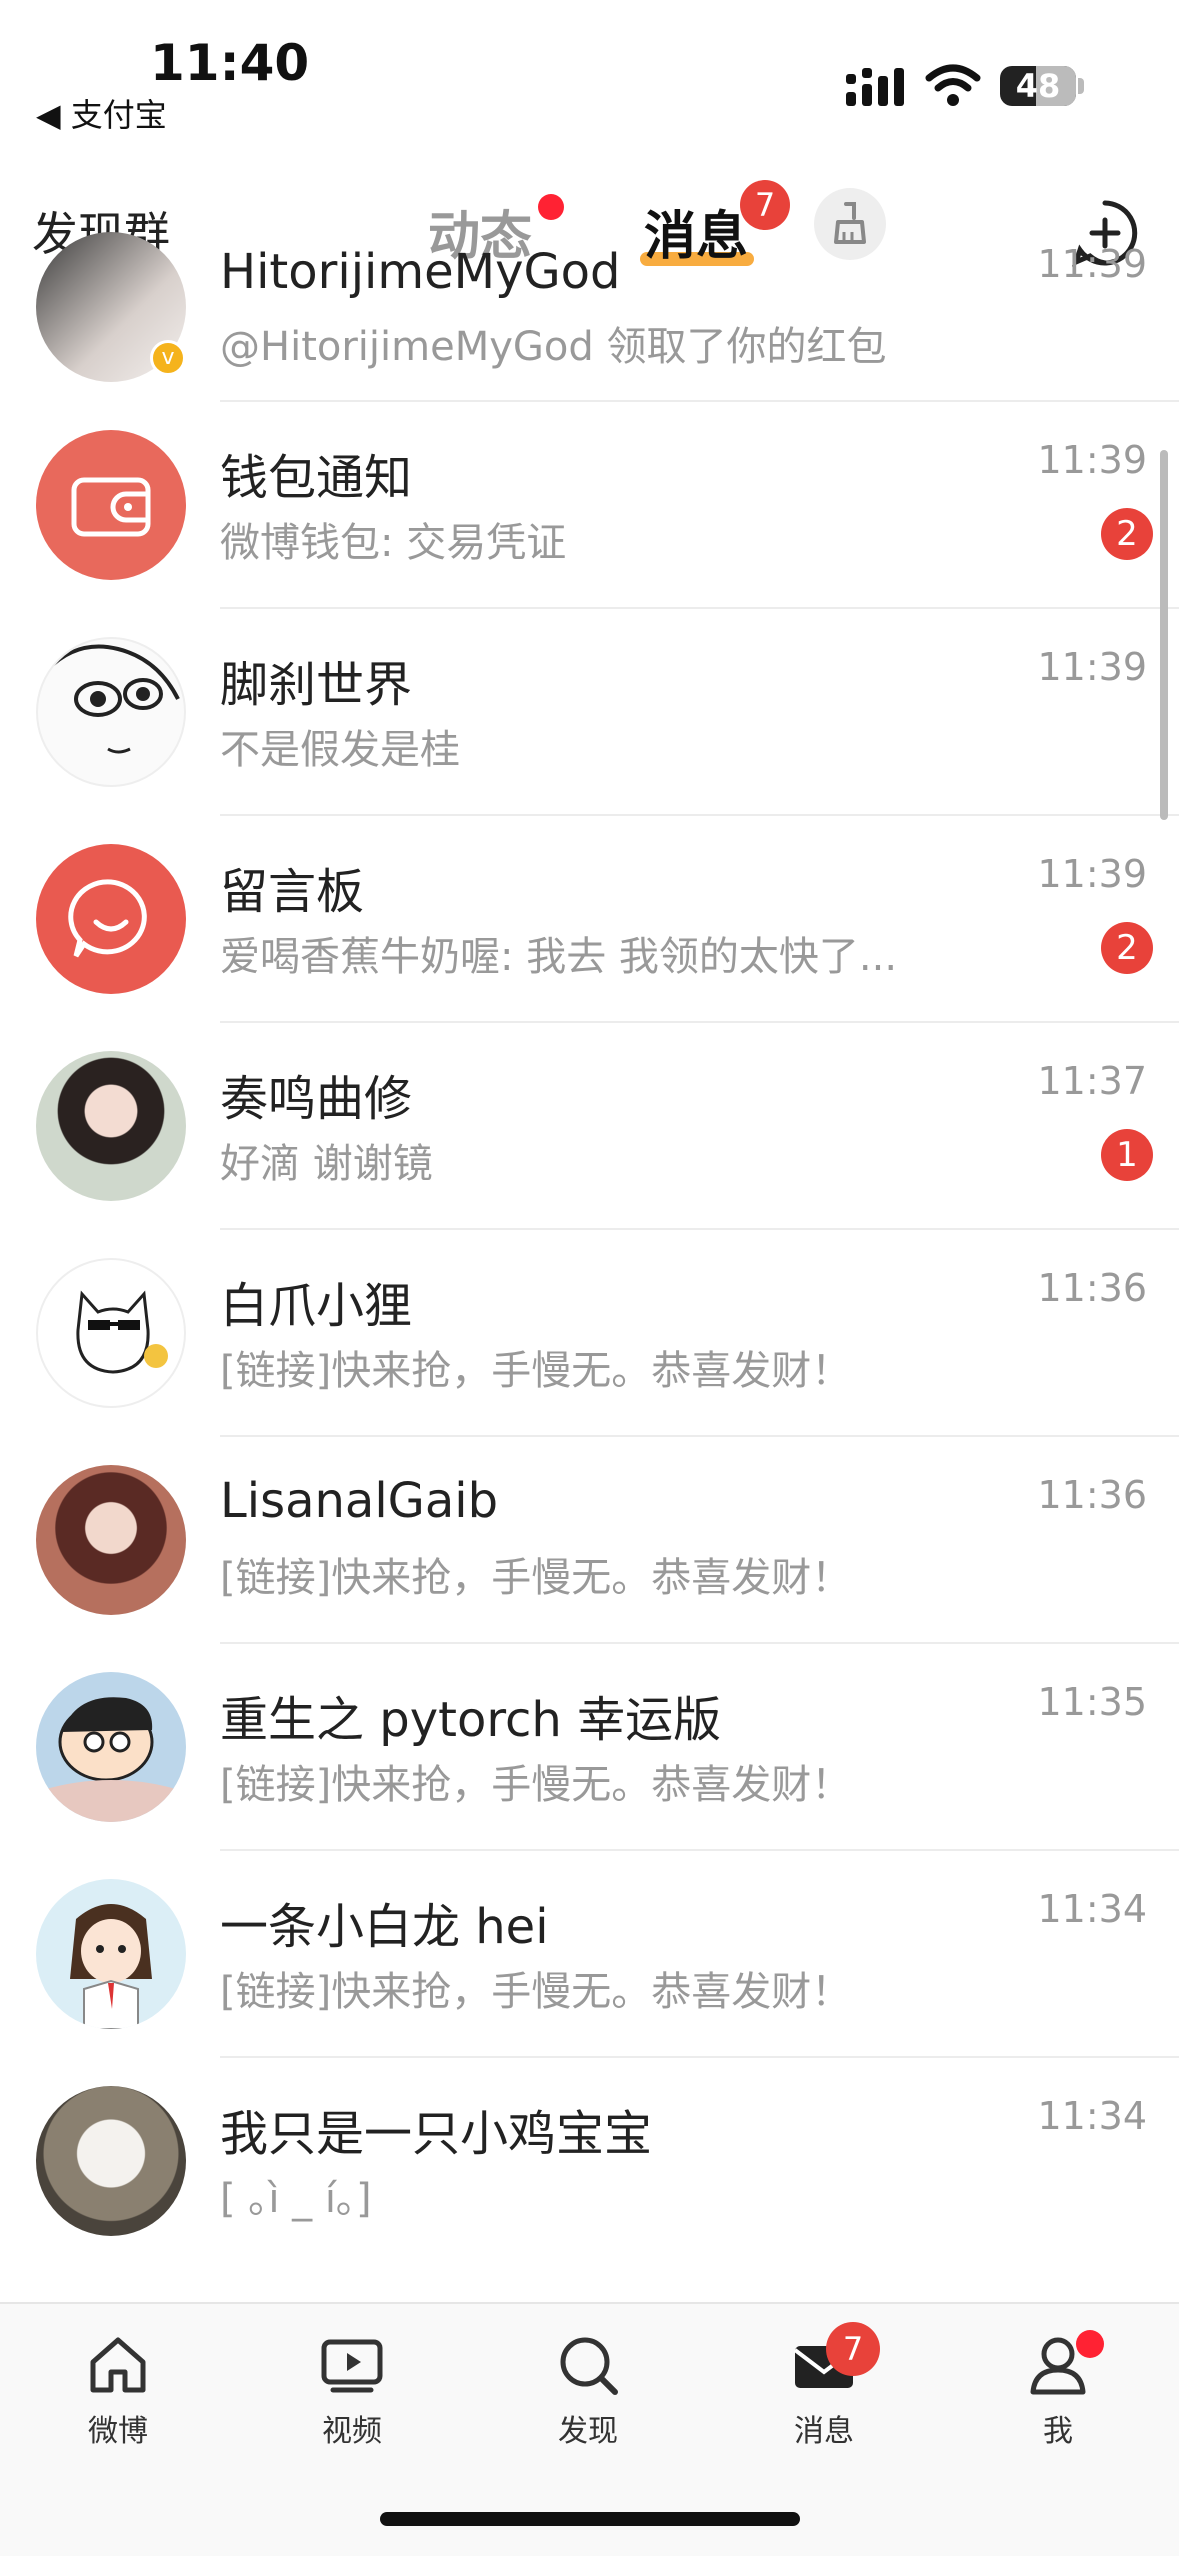 This screenshot has height=2556, width=1179. I want to click on back-to-app-link: ◀ 支付宝, so click(101, 113).